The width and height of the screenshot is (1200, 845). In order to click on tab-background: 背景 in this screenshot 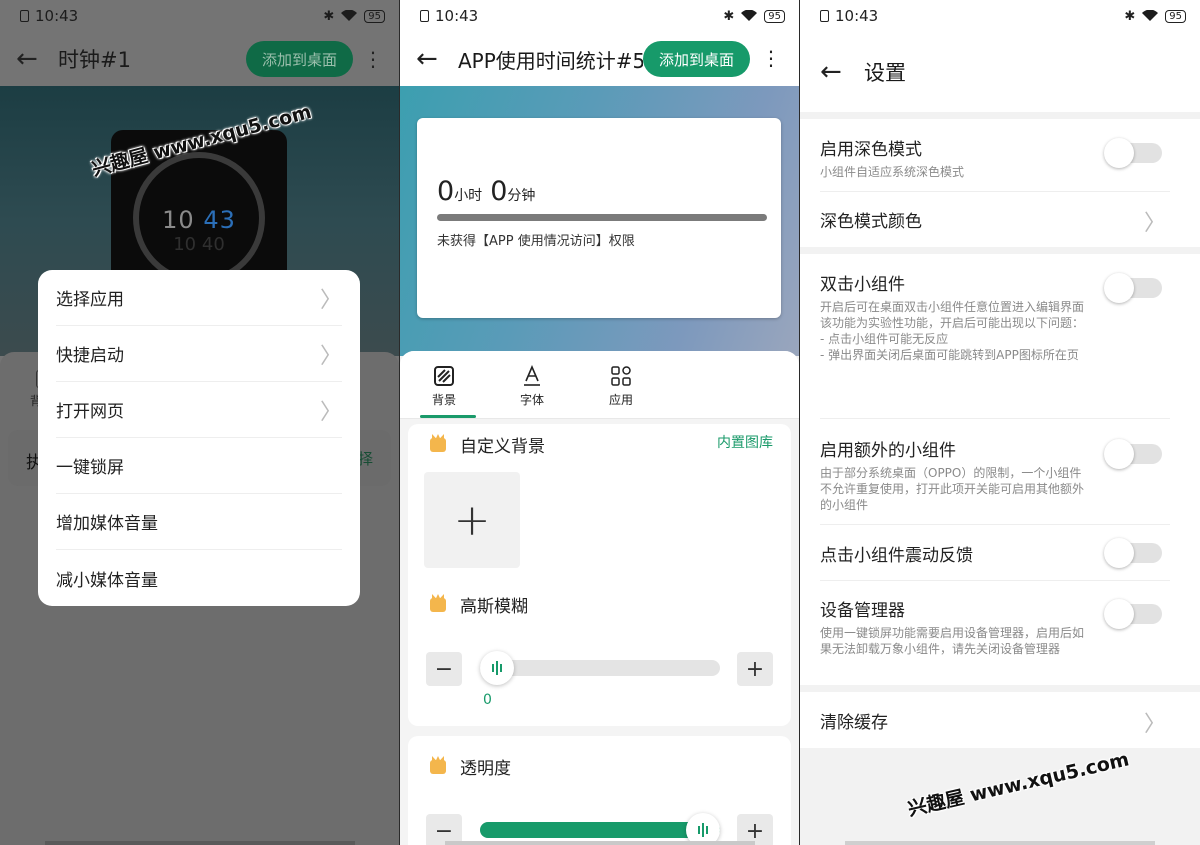, I will do `click(444, 386)`.